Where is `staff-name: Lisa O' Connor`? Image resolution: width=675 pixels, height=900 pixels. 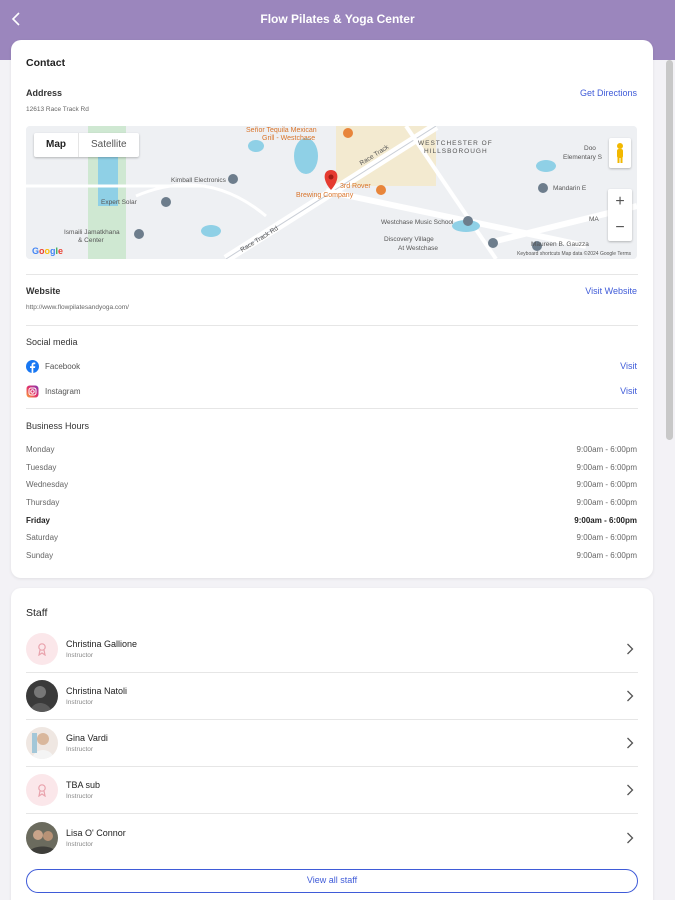 staff-name: Lisa O' Connor is located at coordinates (96, 832).